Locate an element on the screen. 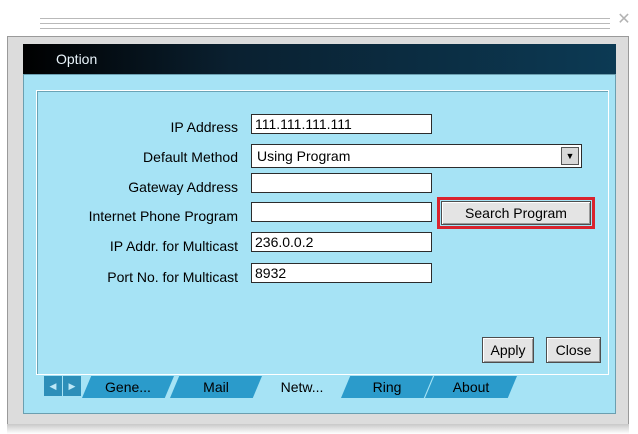  tab-mail-label: Mail is located at coordinates (216, 387).